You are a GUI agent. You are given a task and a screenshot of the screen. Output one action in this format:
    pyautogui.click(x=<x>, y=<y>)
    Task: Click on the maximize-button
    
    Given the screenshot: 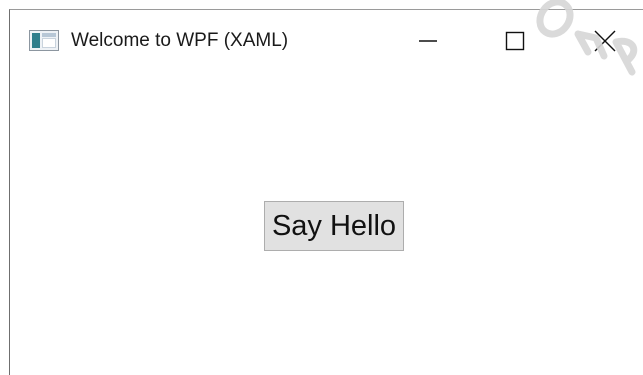 What is the action you would take?
    pyautogui.click(x=515, y=41)
    